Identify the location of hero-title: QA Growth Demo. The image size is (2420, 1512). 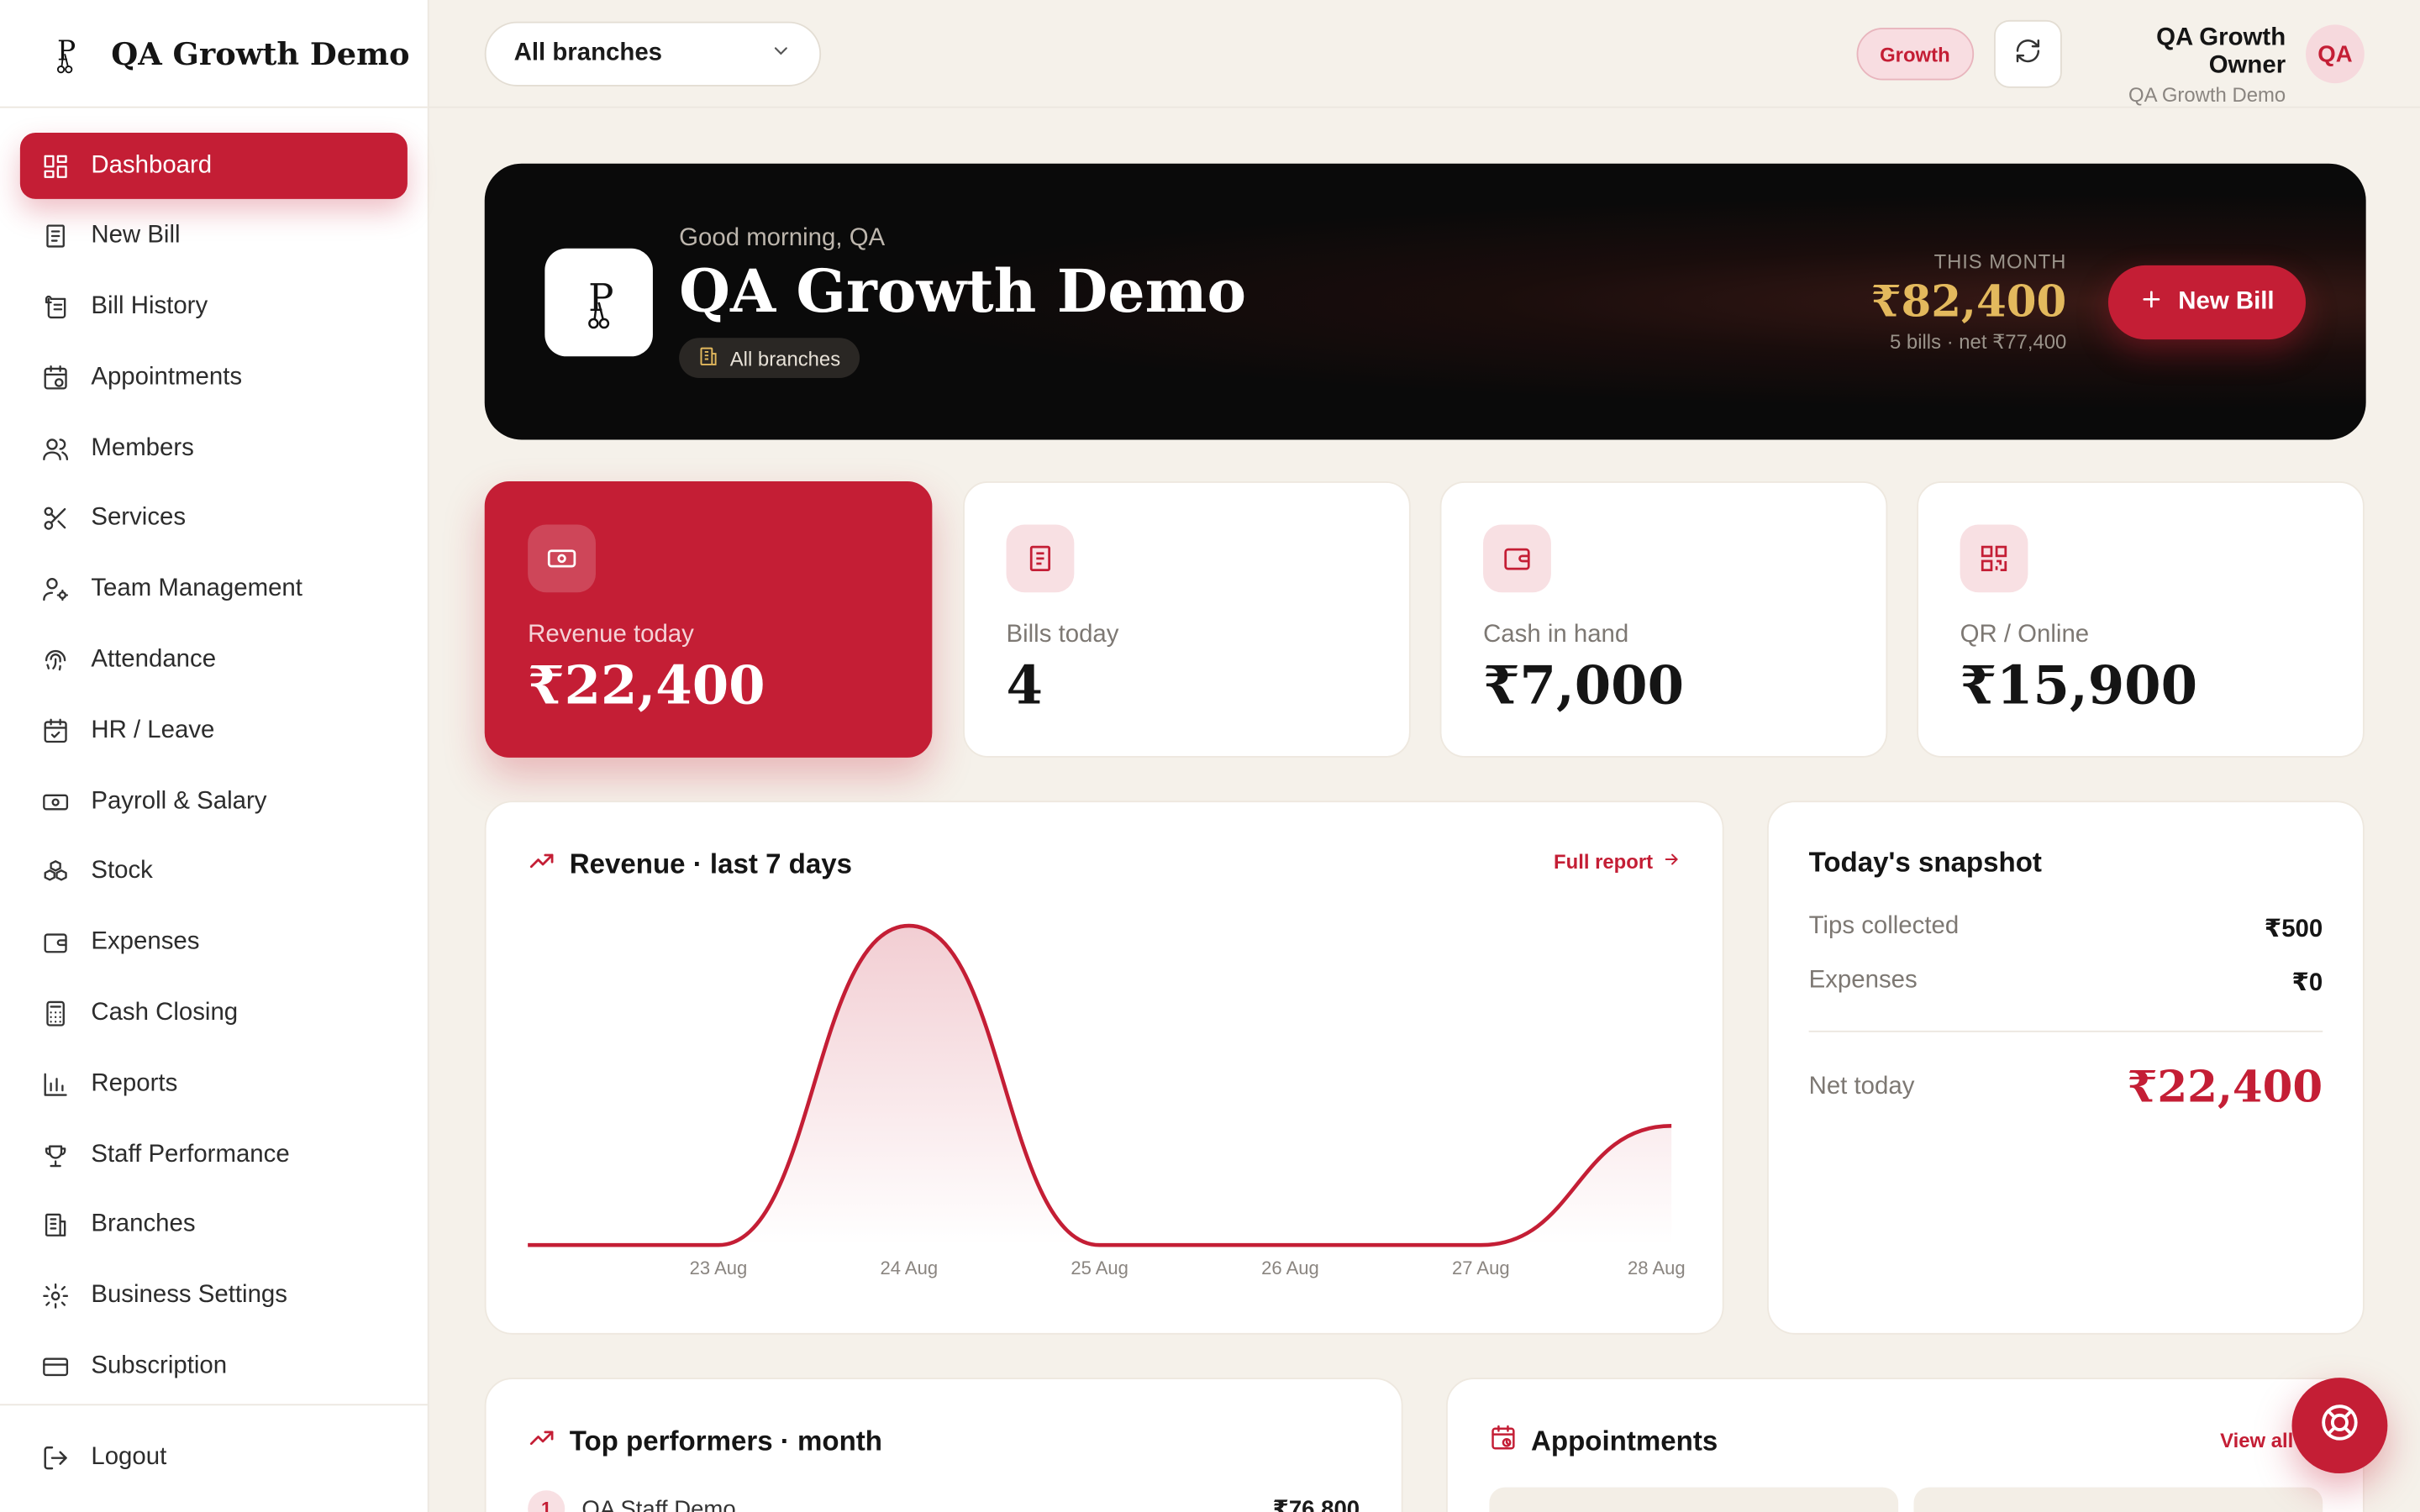
(963, 290).